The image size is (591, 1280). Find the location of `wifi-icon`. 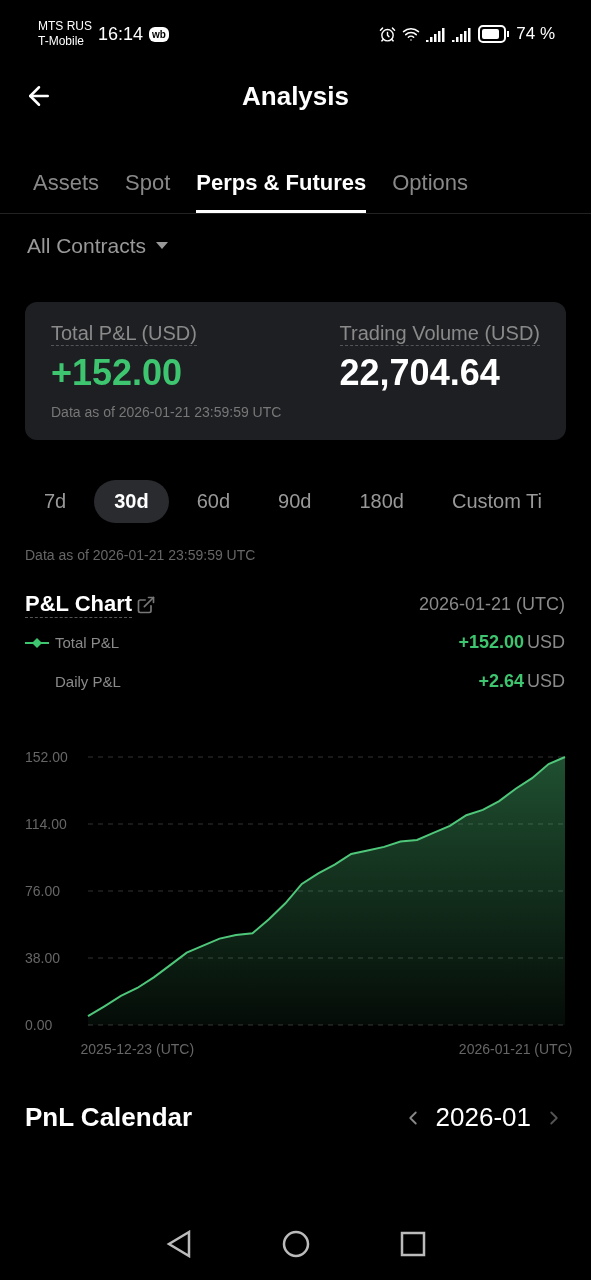

wifi-icon is located at coordinates (411, 34).